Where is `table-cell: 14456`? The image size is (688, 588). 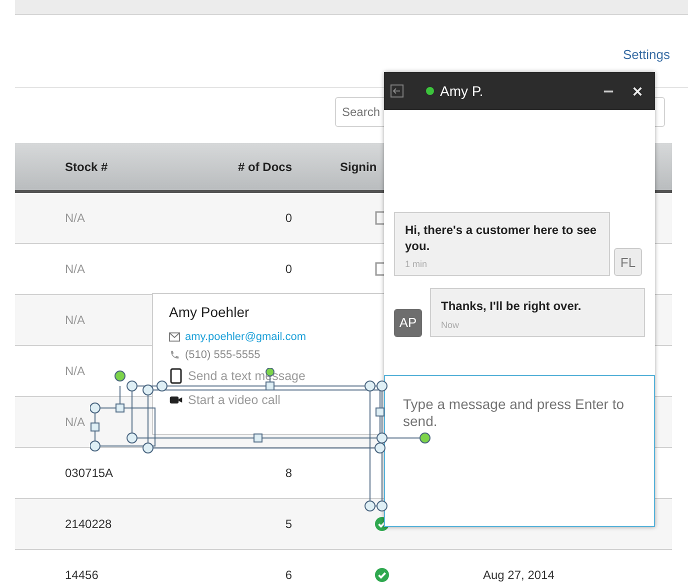
table-cell: 14456 is located at coordinates (81, 575).